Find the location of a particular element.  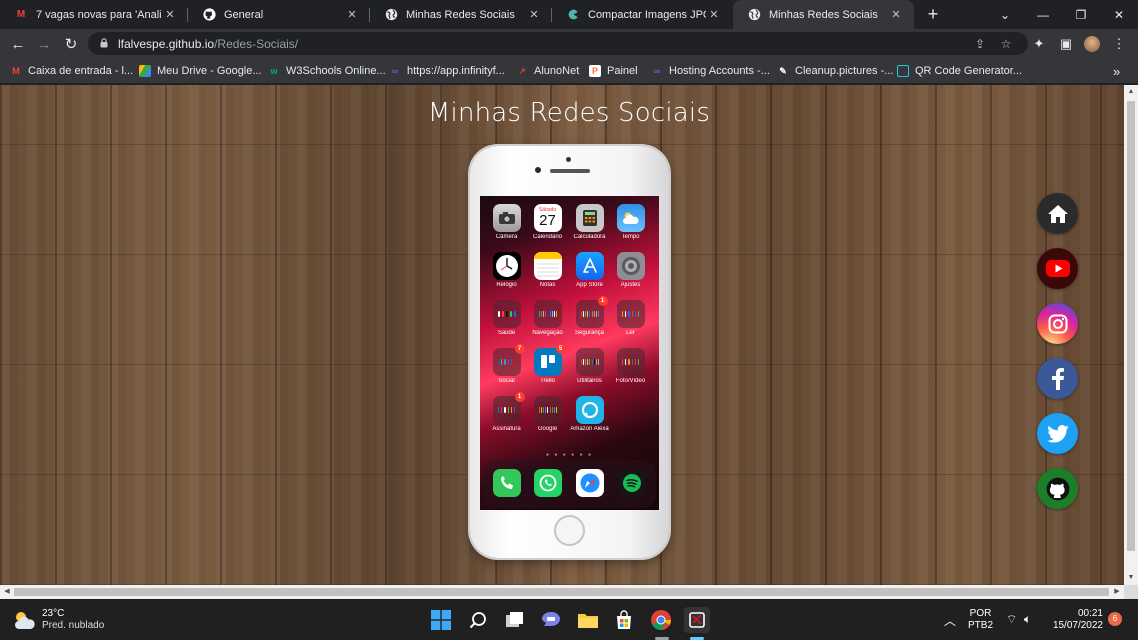

menu-icon: ⋮ is located at coordinates (1119, 44).